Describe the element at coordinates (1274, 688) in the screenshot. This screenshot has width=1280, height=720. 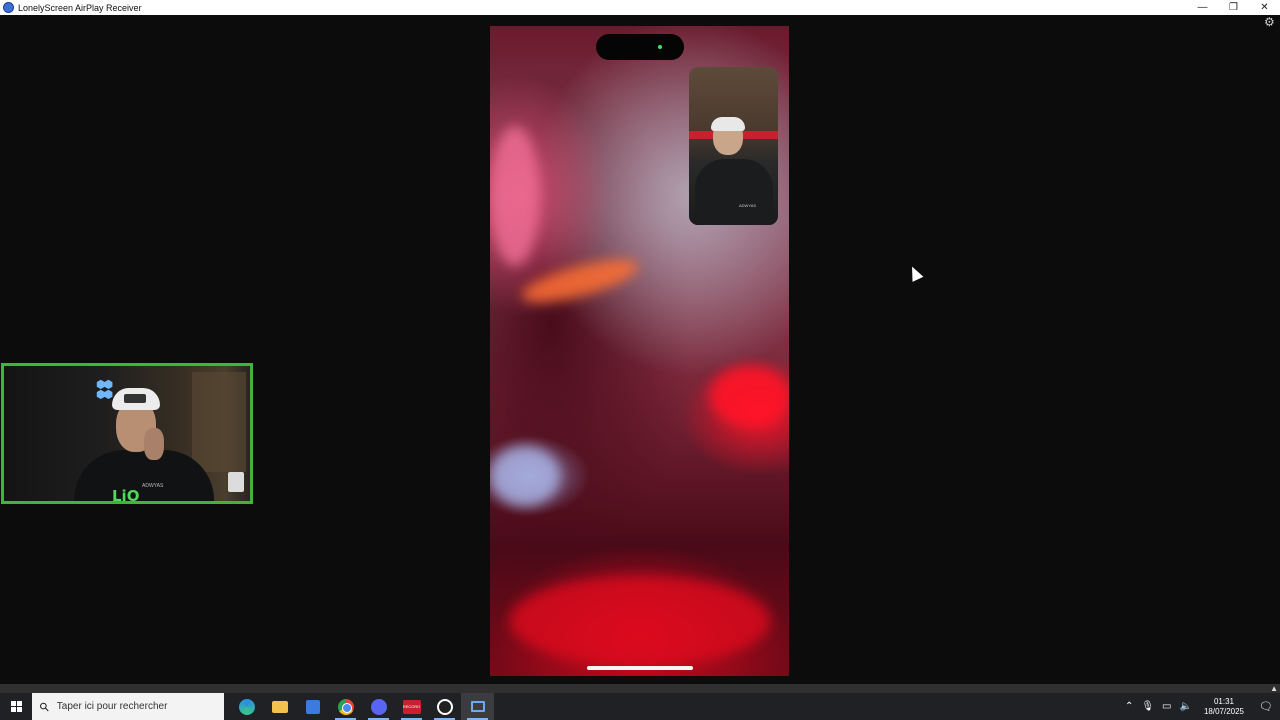
I see `scroll-arrow-icon: ▲` at that location.